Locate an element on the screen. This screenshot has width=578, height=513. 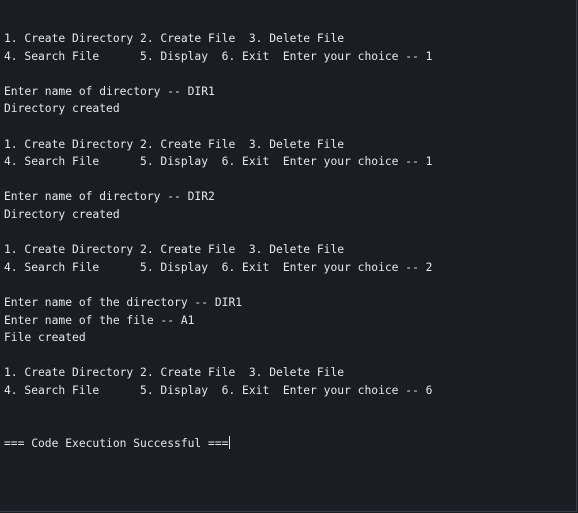
text-cursor is located at coordinates (230, 442).